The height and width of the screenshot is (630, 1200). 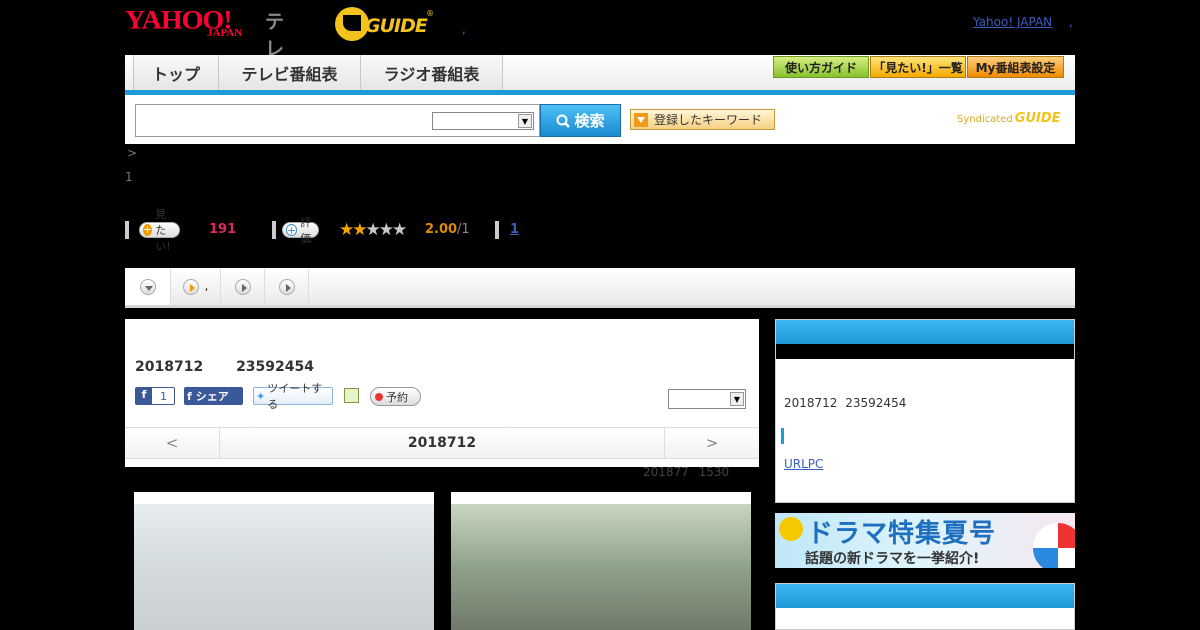 I want to click on facebook-like-count: 1, so click(x=163, y=396).